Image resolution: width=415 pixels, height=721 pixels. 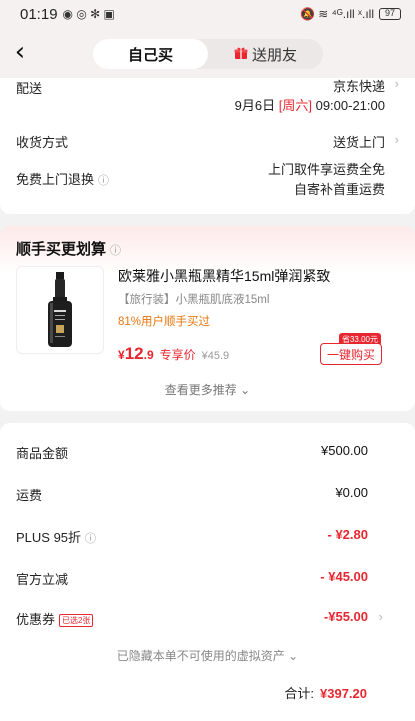 What do you see at coordinates (241, 54) in the screenshot?
I see `gift-icon` at bounding box center [241, 54].